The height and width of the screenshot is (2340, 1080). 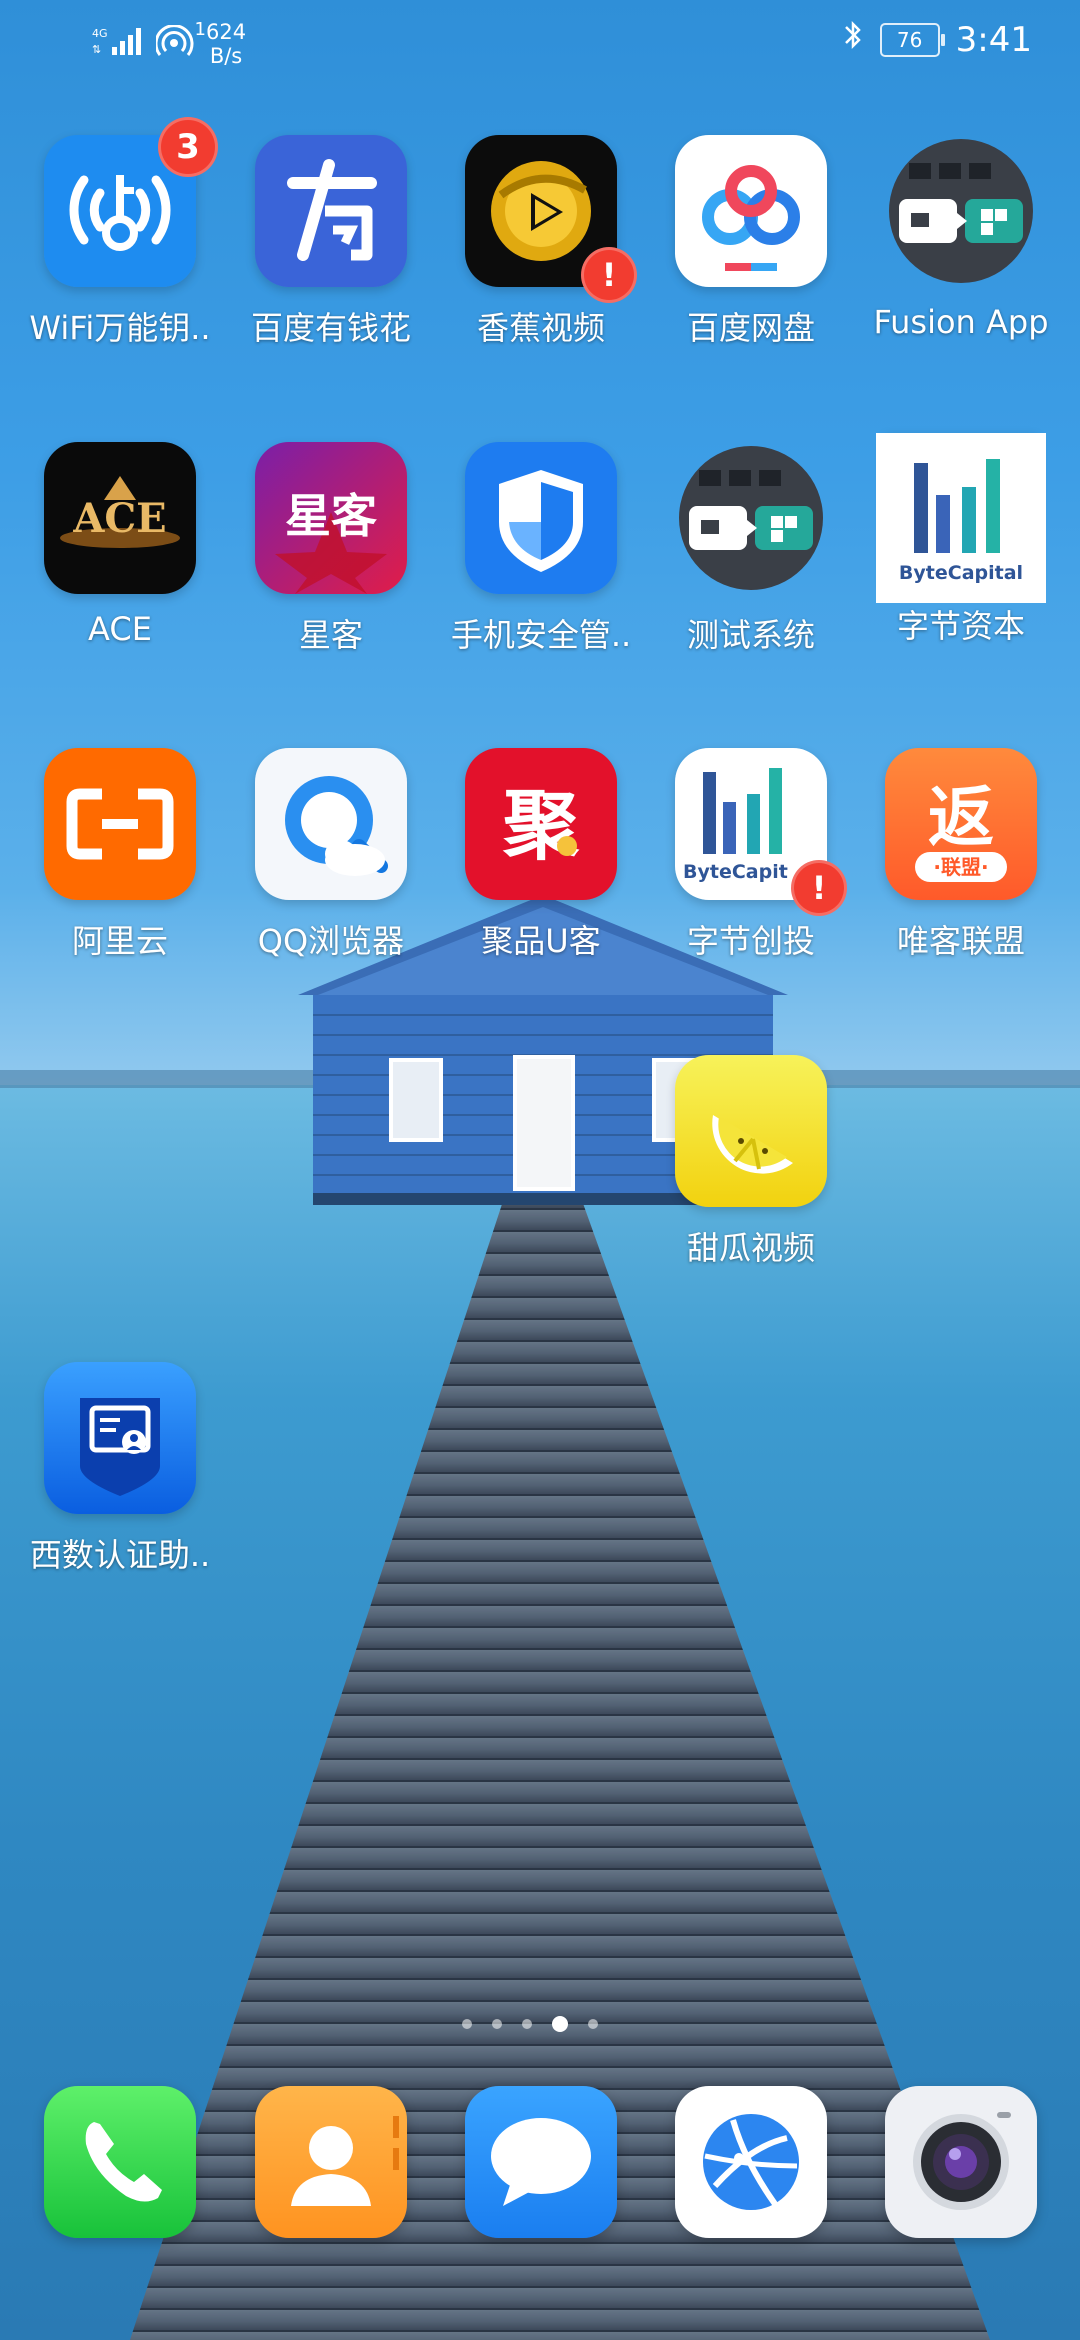 I want to click on app-aliyun: 阿里云, so click(x=120, y=855).